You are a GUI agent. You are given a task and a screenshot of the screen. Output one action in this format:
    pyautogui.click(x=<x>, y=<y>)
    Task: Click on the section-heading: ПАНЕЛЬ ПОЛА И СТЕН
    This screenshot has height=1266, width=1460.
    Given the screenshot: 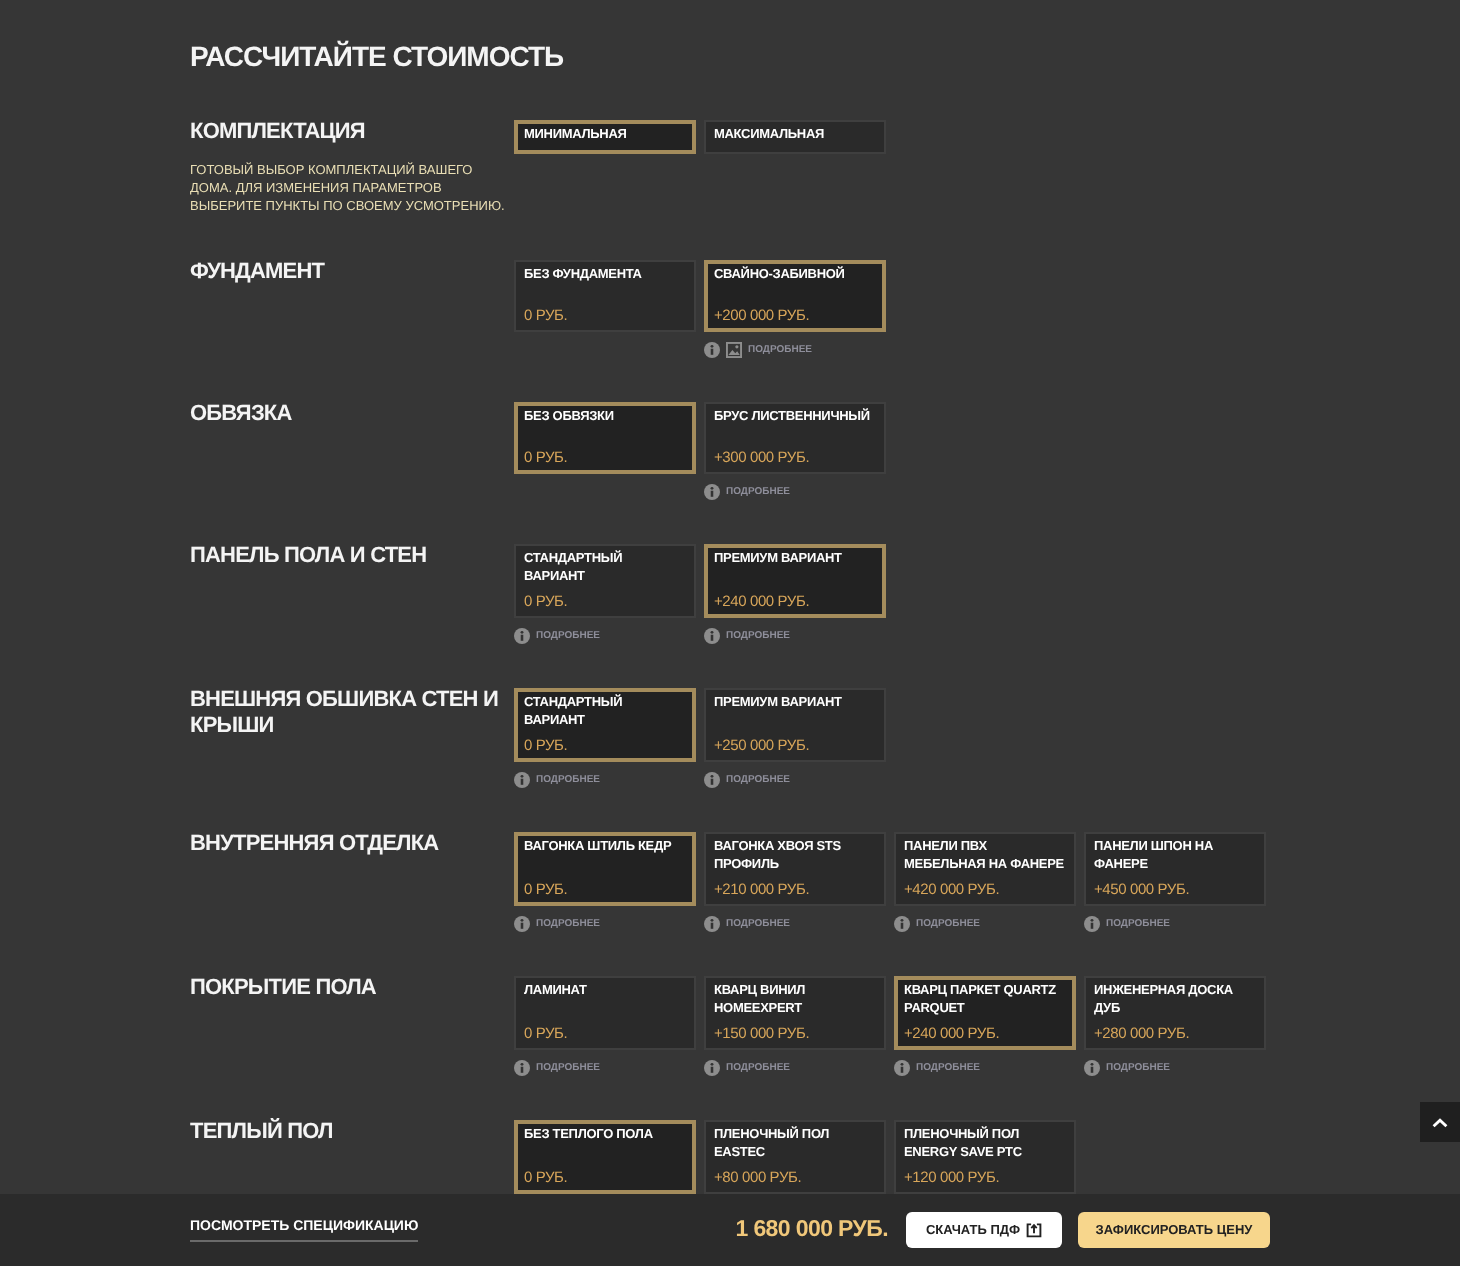 What is the action you would take?
    pyautogui.click(x=309, y=557)
    